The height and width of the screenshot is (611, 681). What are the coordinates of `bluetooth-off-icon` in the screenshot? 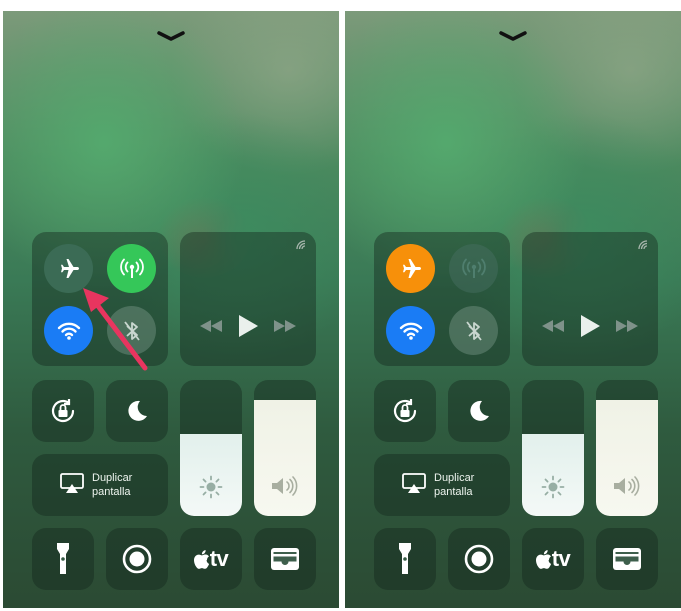 It's located at (473, 330).